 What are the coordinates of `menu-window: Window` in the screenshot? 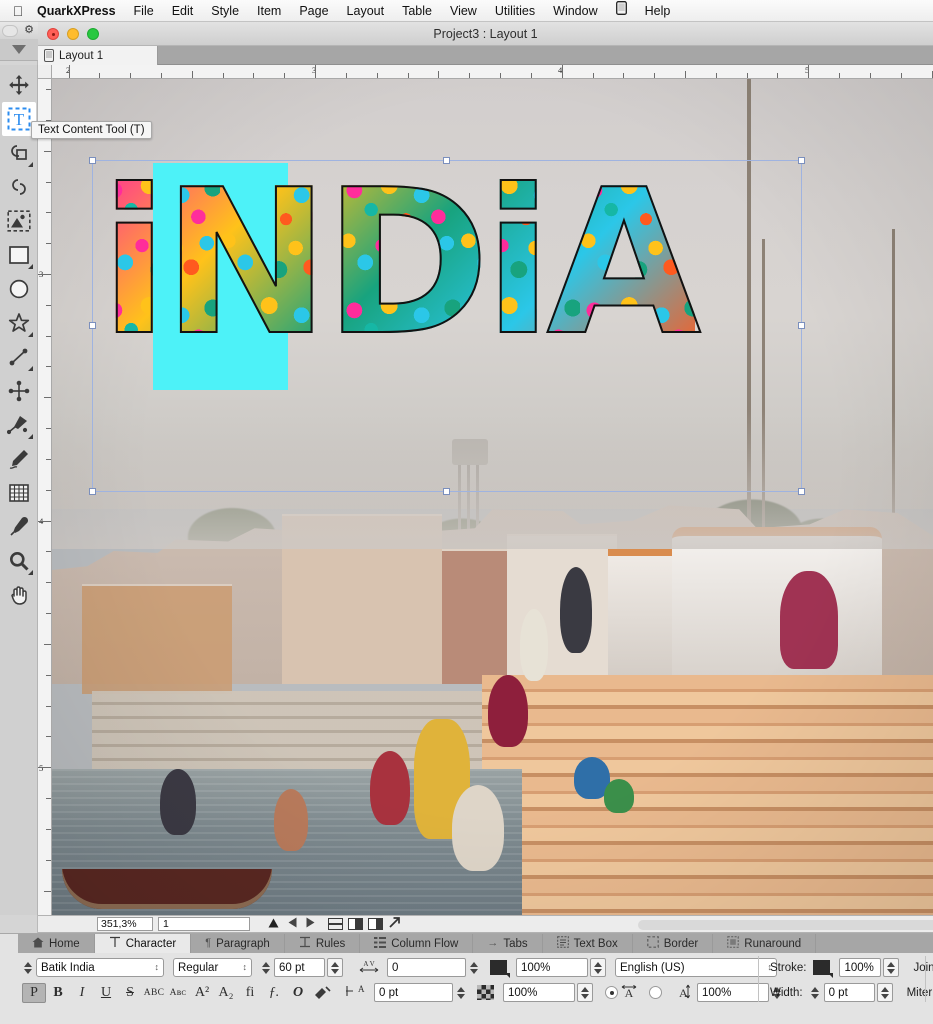 It's located at (575, 11).